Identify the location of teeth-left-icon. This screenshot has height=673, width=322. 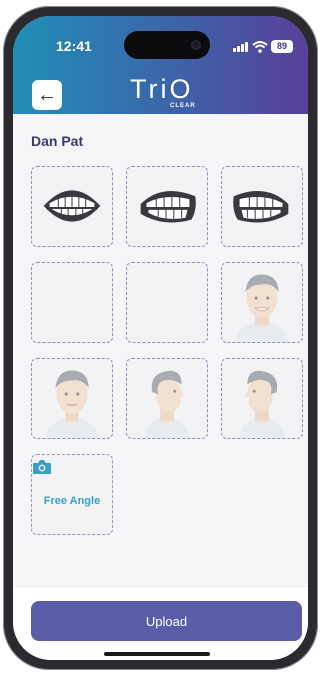
(261, 206).